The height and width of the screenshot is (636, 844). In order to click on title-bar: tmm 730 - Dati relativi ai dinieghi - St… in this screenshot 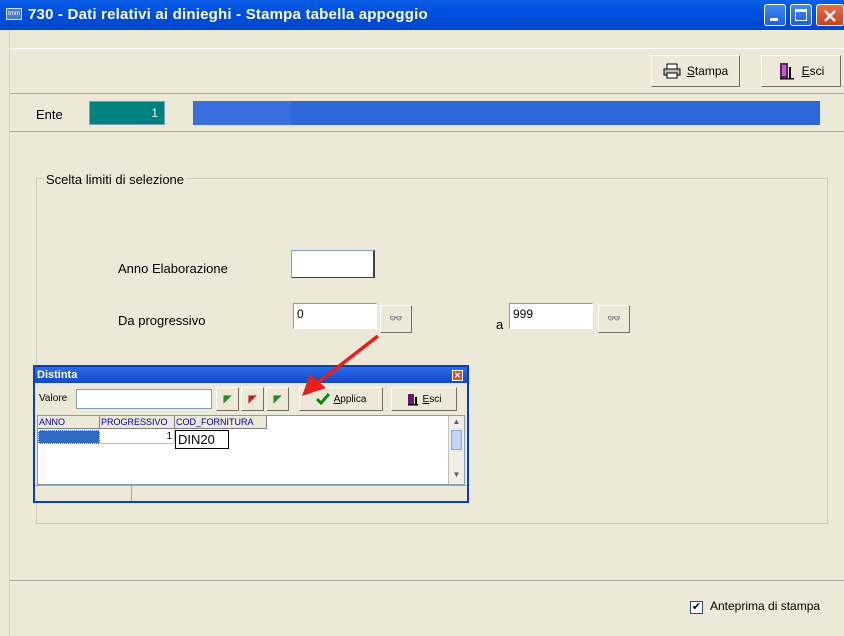, I will do `click(422, 15)`.